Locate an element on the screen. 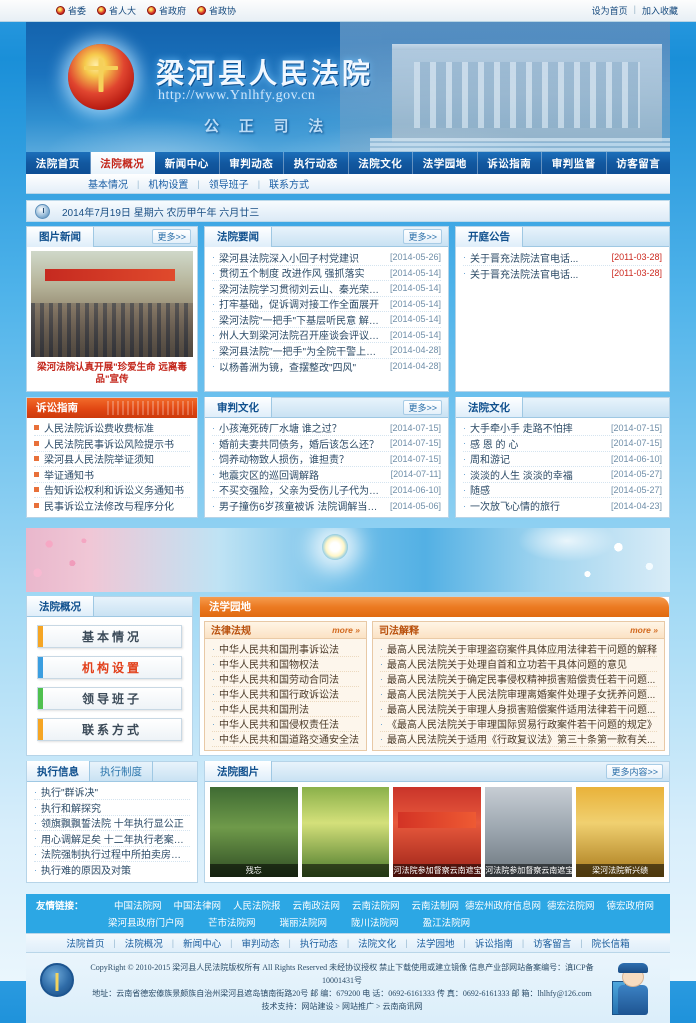 This screenshot has width=696, height=1023. friend-link: 德宏州政府信息网 is located at coordinates (503, 905).